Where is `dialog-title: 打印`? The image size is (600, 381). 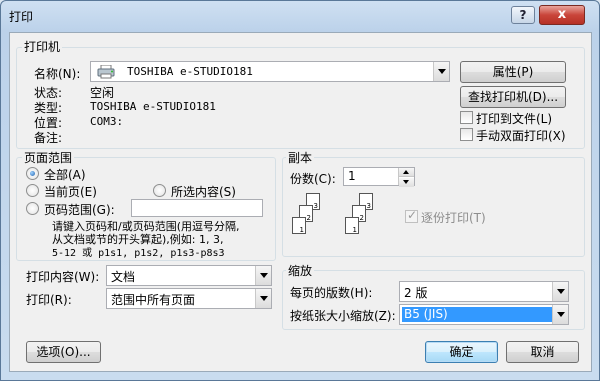
dialog-title: 打印 is located at coordinates (21, 17).